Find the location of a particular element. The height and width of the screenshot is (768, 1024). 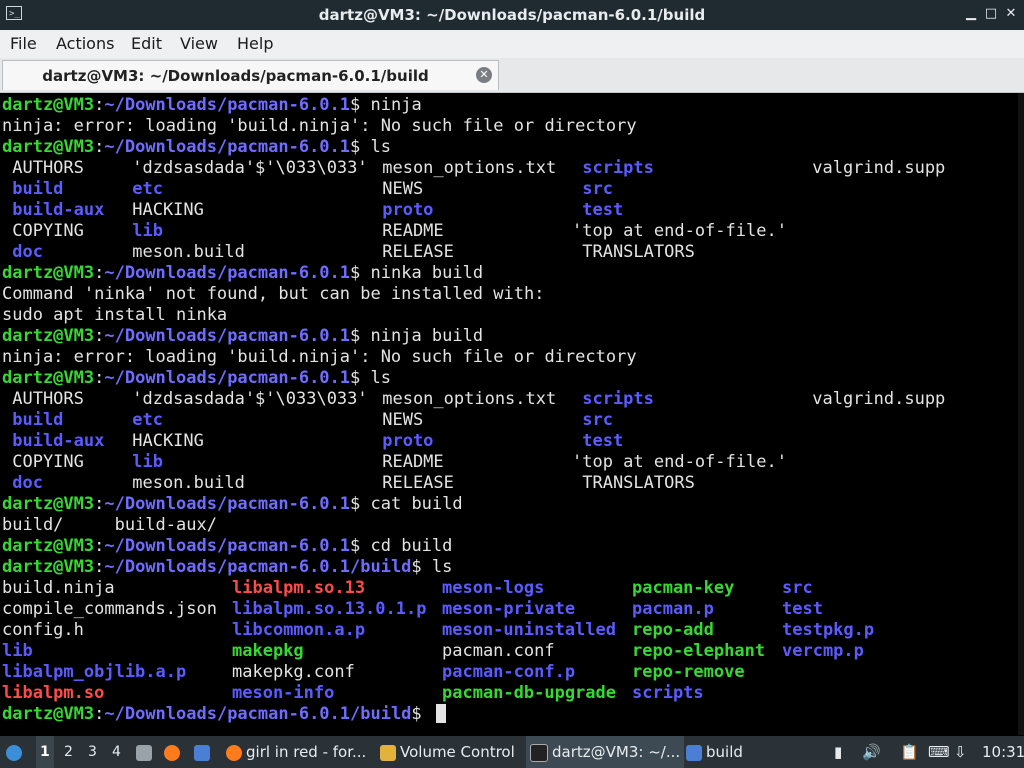

menu-edit: Edit is located at coordinates (146, 43).